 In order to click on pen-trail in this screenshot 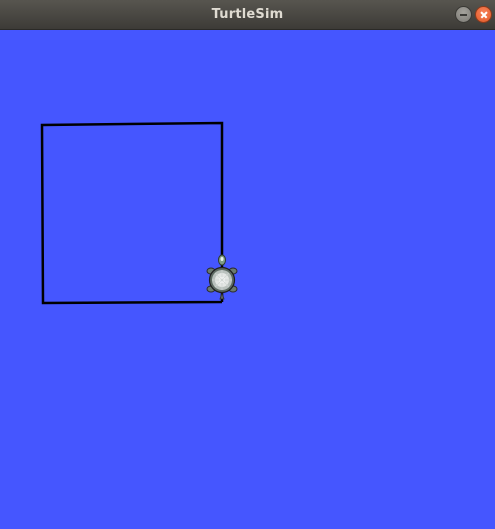, I will do `click(132, 213)`.